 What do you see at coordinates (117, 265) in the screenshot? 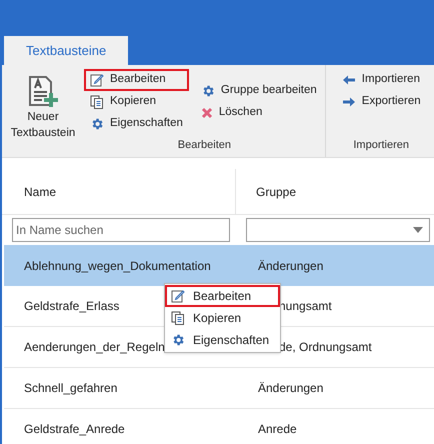
I see `name-cell: Ablehnung_wegen_Dokumentation` at bounding box center [117, 265].